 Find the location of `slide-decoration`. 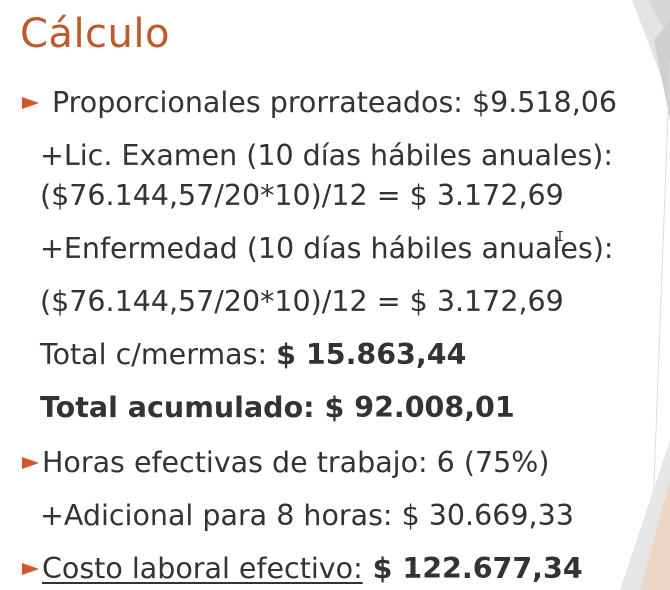

slide-decoration is located at coordinates (645, 295).